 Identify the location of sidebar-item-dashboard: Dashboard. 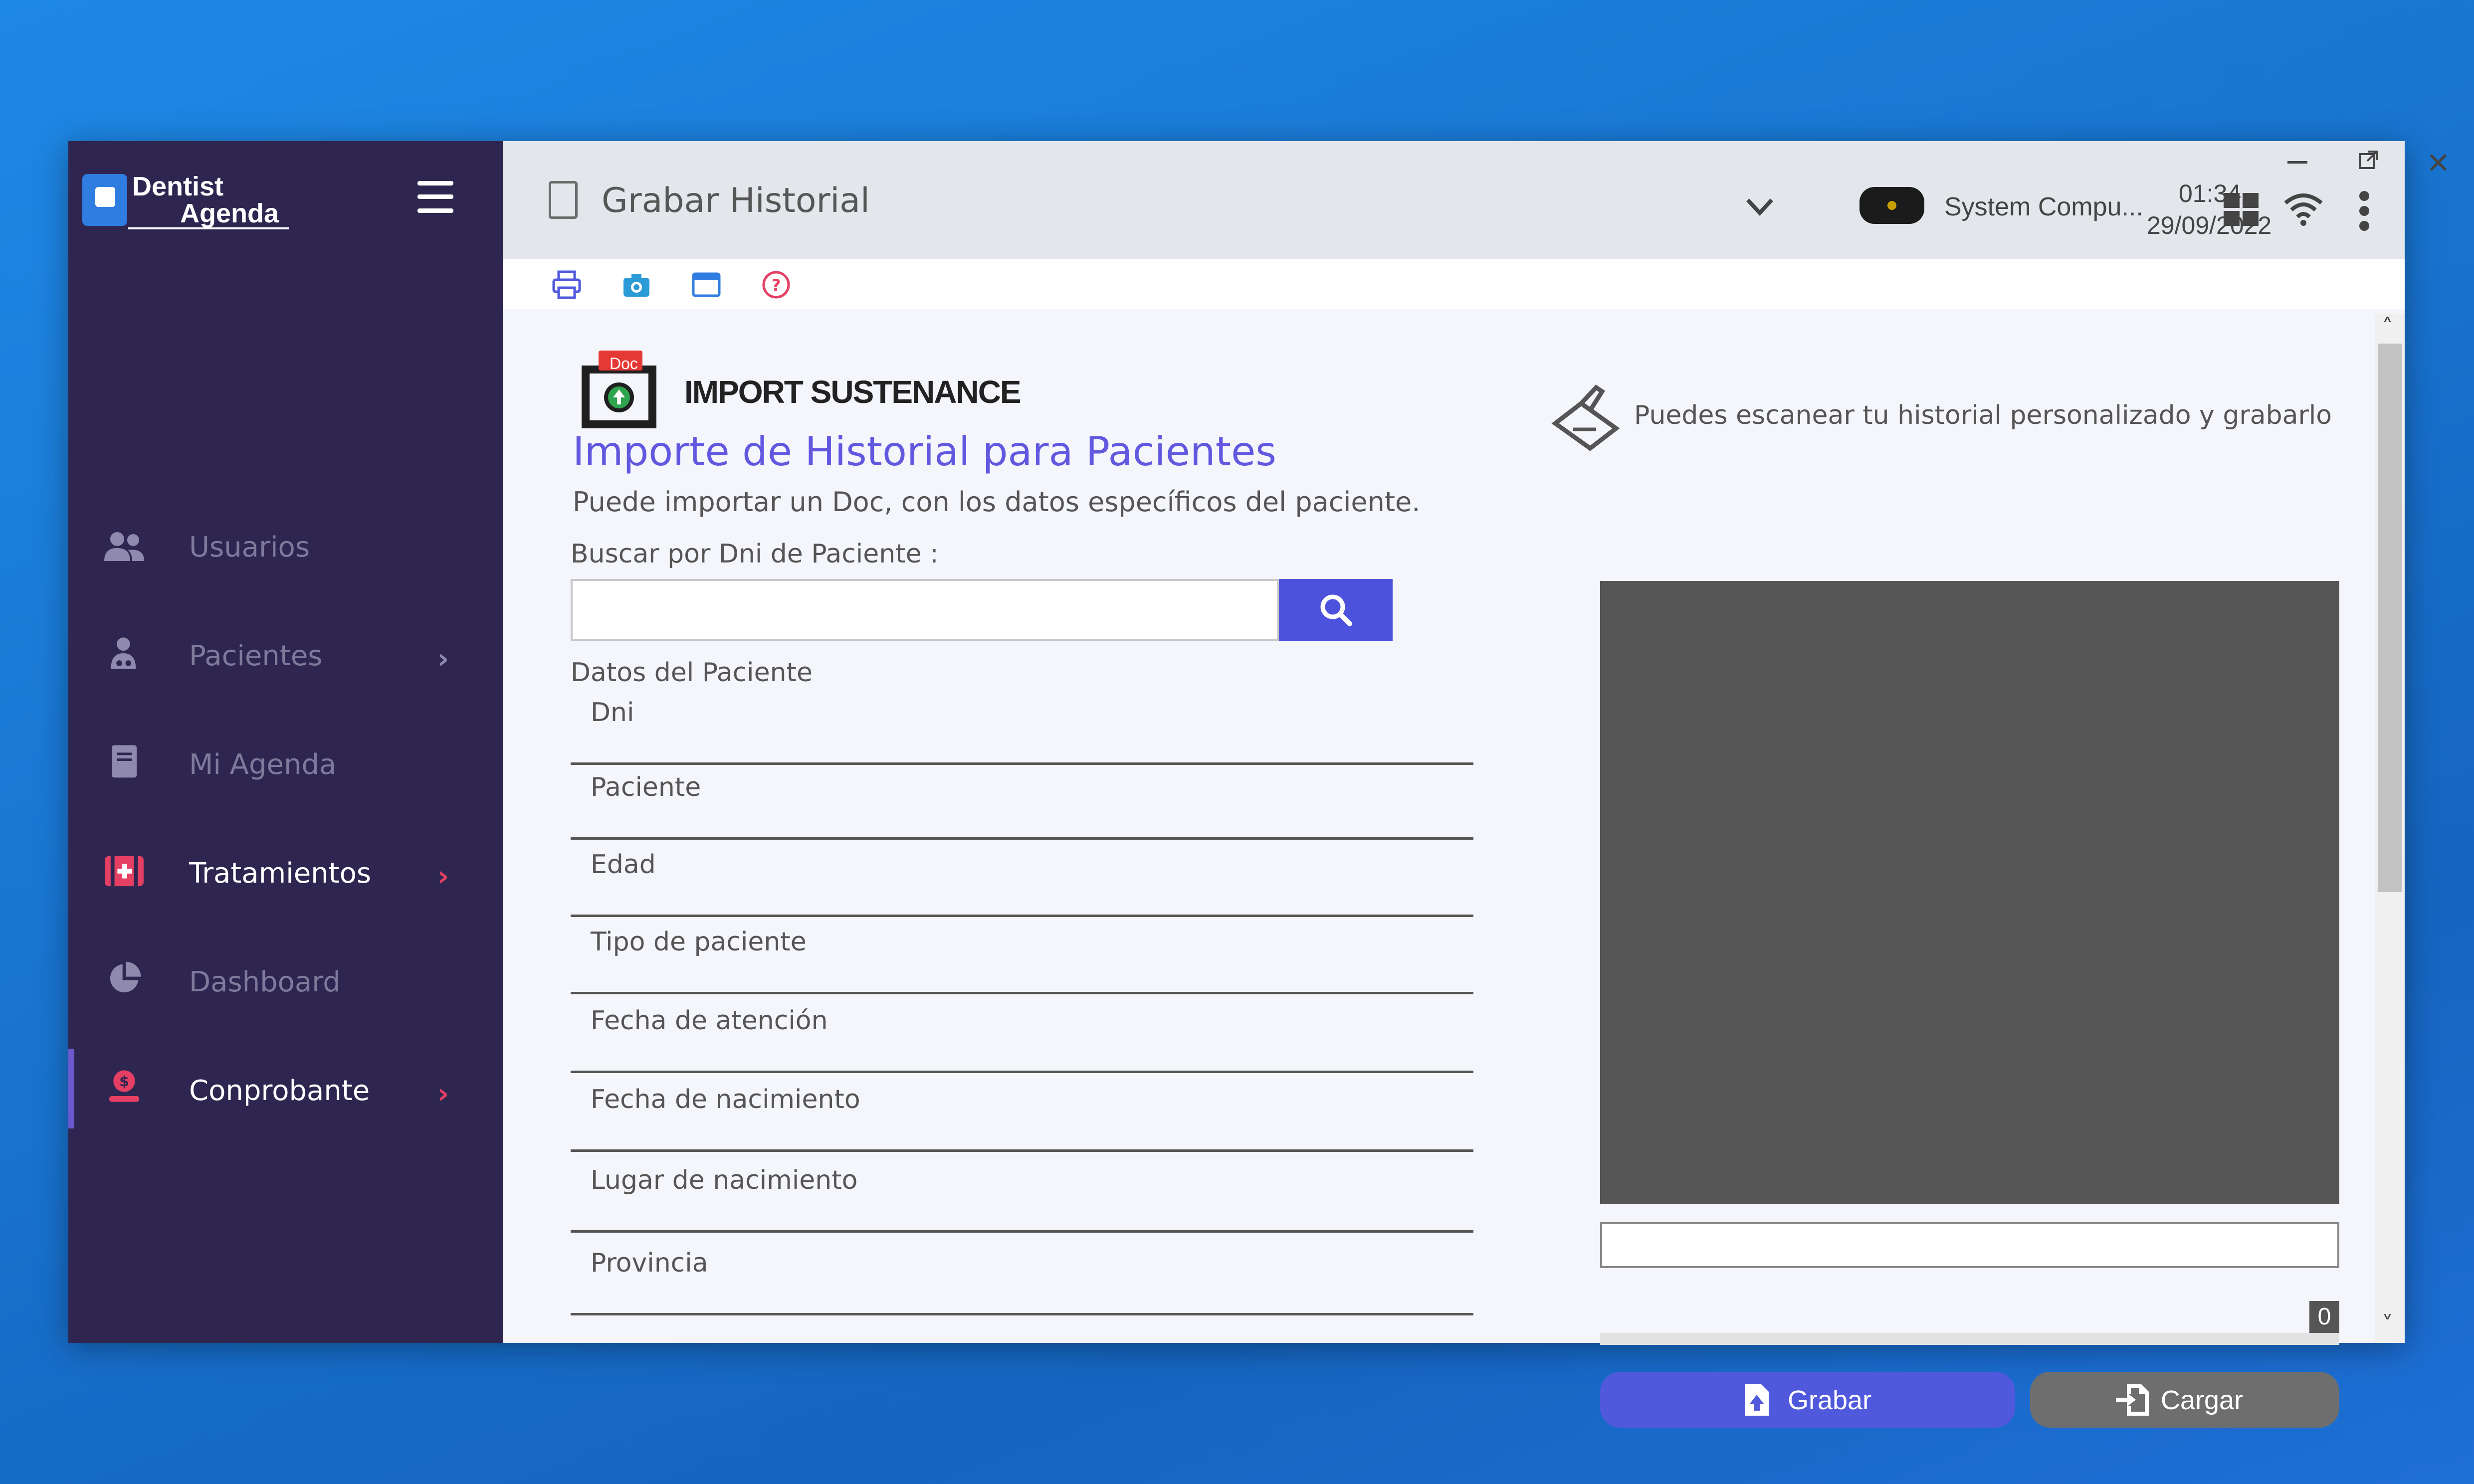
(285, 980).